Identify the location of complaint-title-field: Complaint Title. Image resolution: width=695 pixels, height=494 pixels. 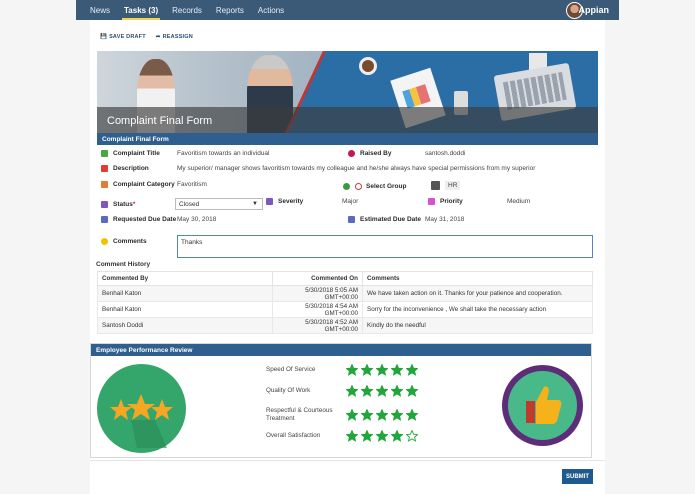
(130, 153).